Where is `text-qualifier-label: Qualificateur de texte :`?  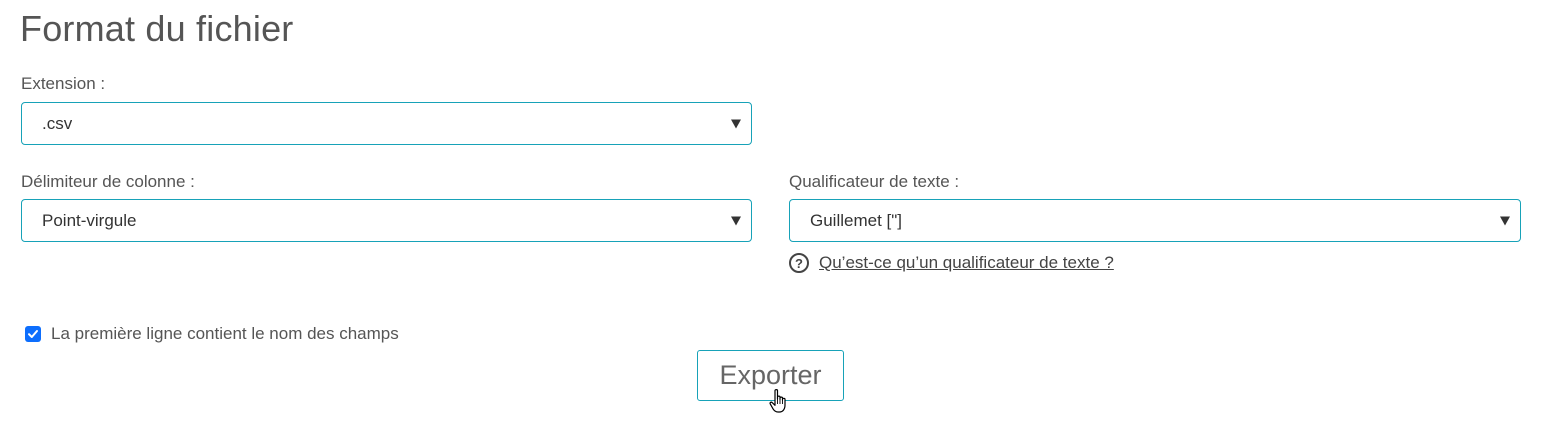 text-qualifier-label: Qualificateur de texte : is located at coordinates (874, 181).